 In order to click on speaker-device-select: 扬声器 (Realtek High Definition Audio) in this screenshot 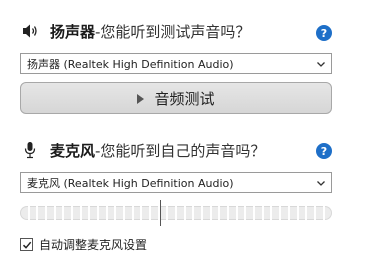, I will do `click(176, 63)`.